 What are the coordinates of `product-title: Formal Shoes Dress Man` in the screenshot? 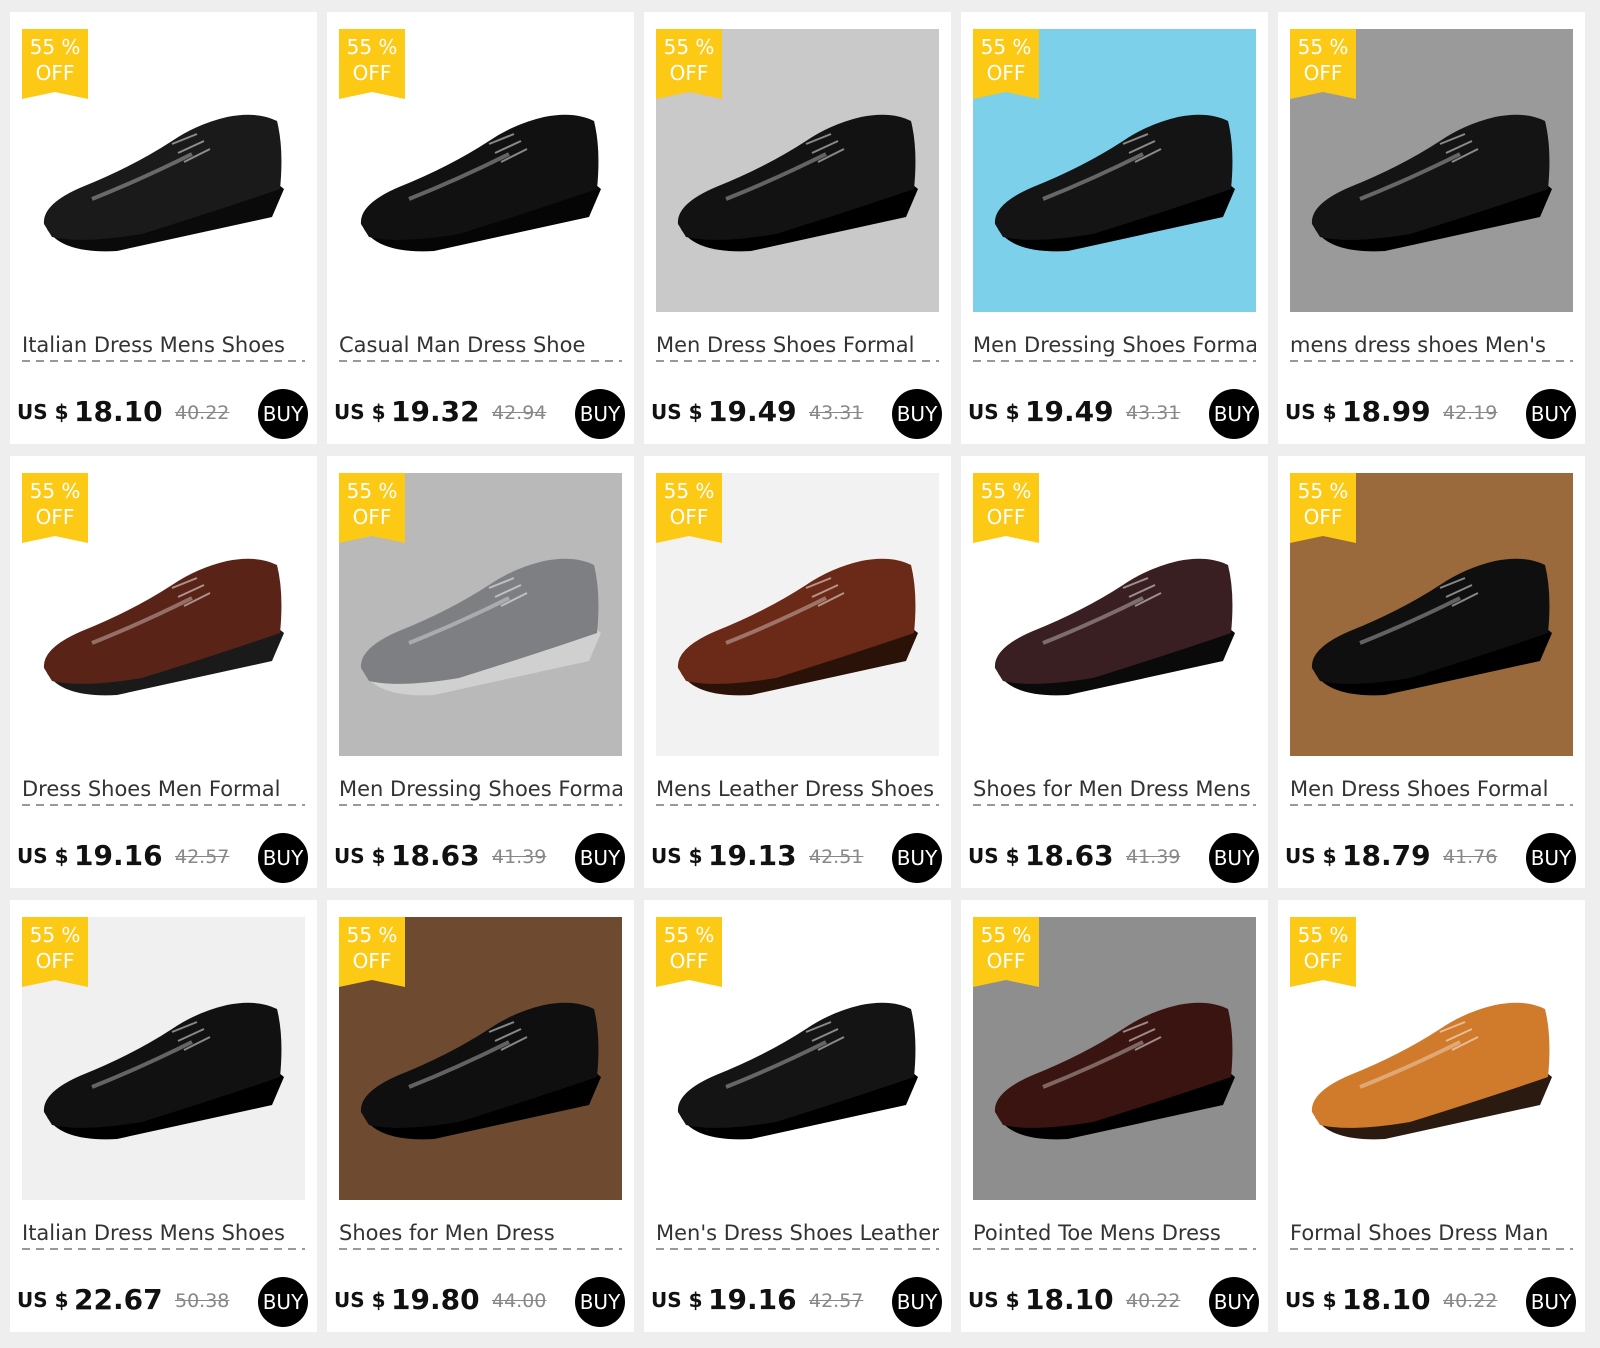 It's located at (1431, 1235).